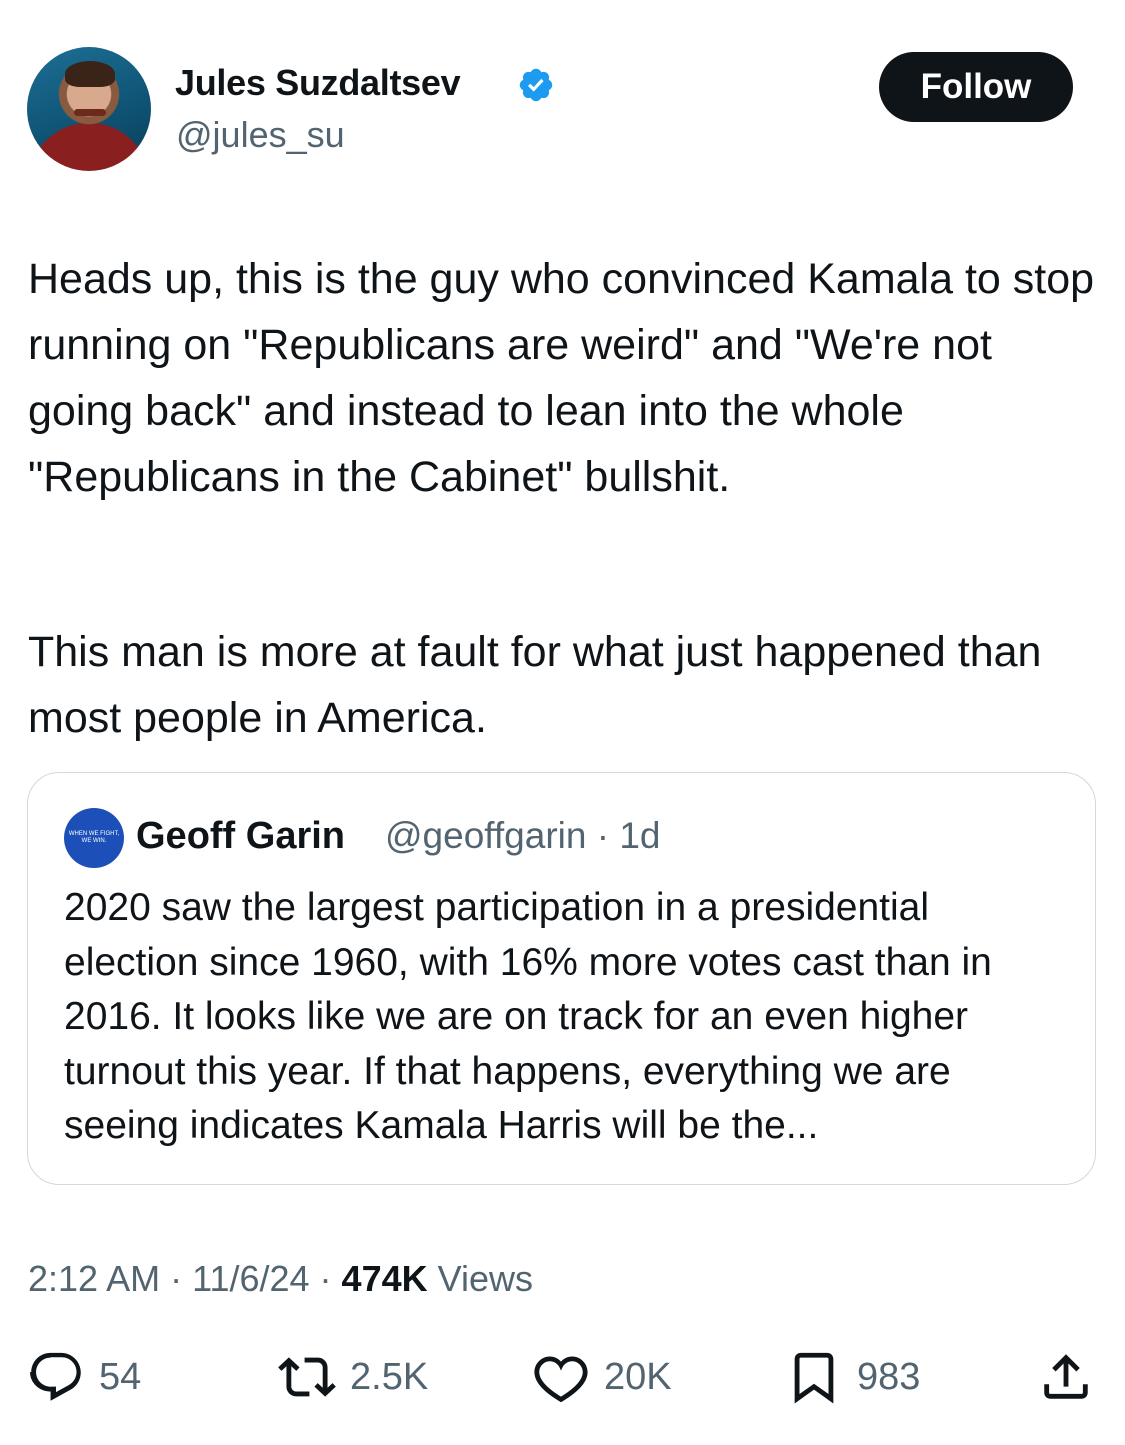 Image resolution: width=1125 pixels, height=1445 pixels. I want to click on quoted-avatar-text: WHEN WE FIGHT, WE WIN., so click(94, 837).